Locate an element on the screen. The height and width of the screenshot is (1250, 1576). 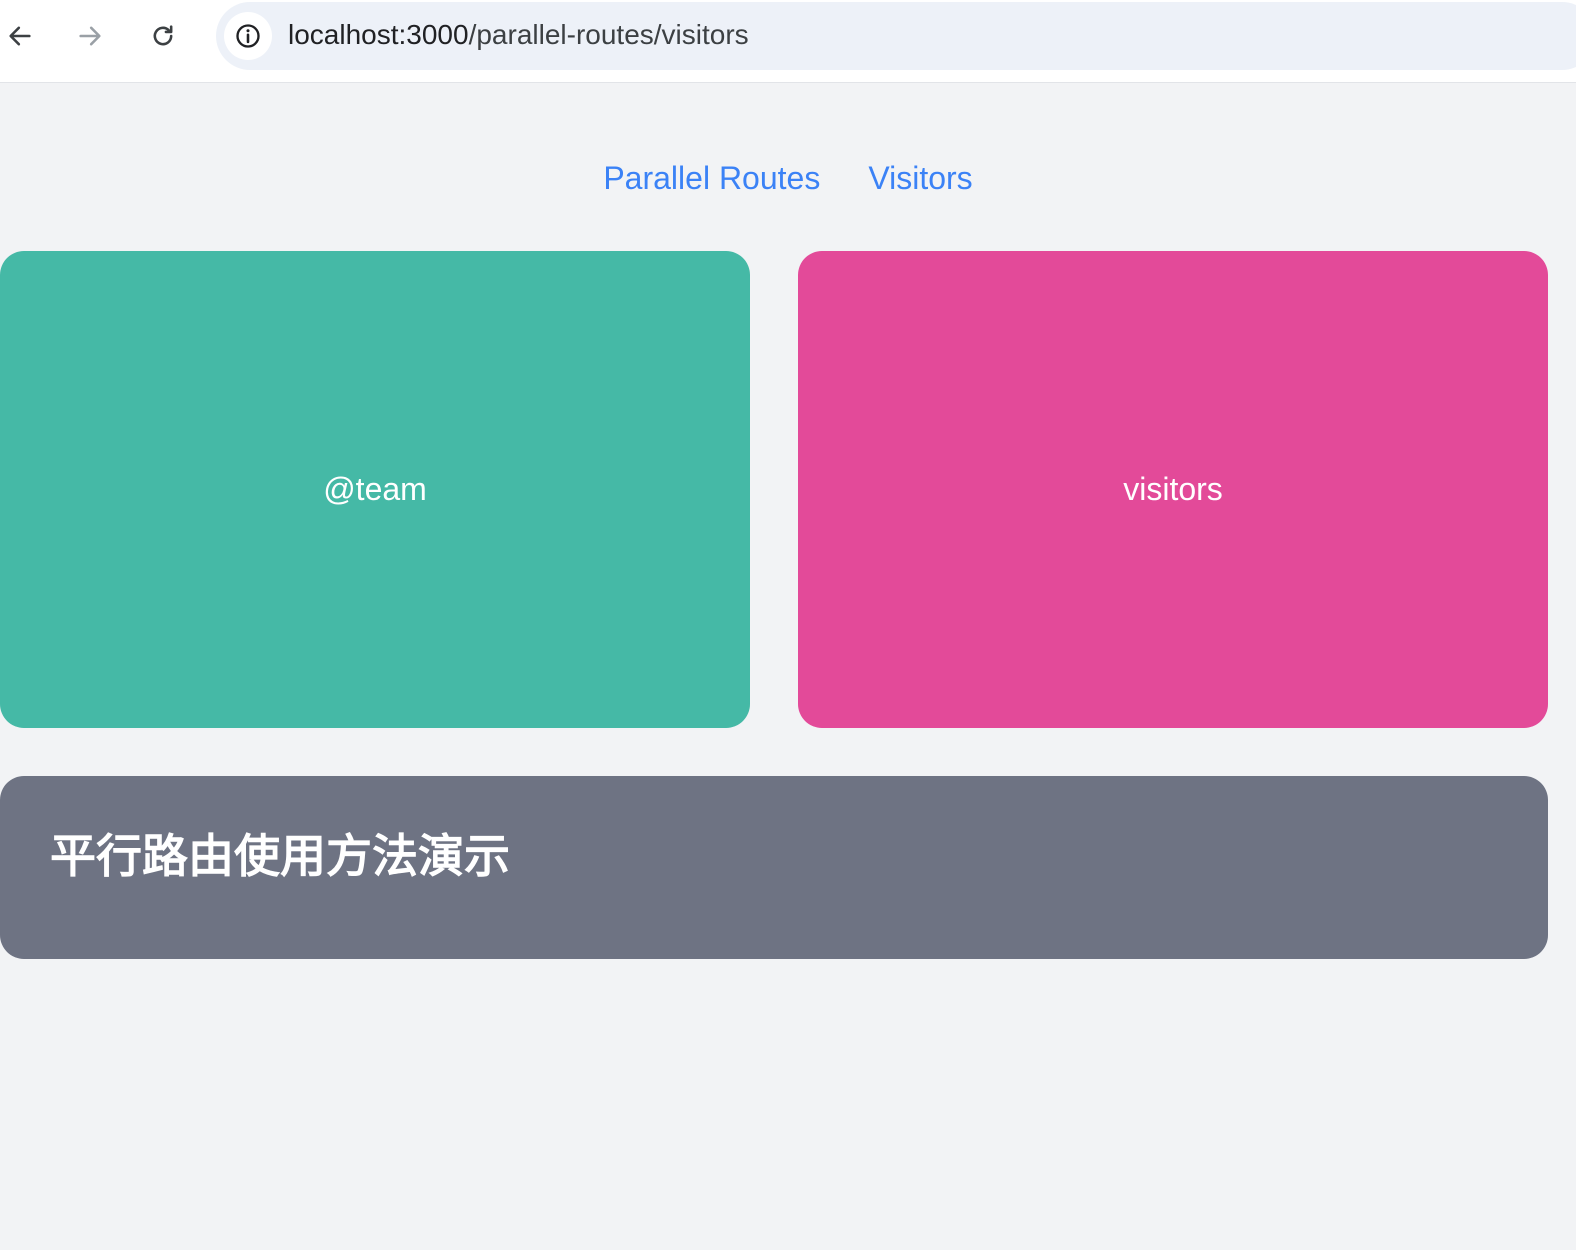
visitors-panel-label: visitors is located at coordinates (1173, 489).